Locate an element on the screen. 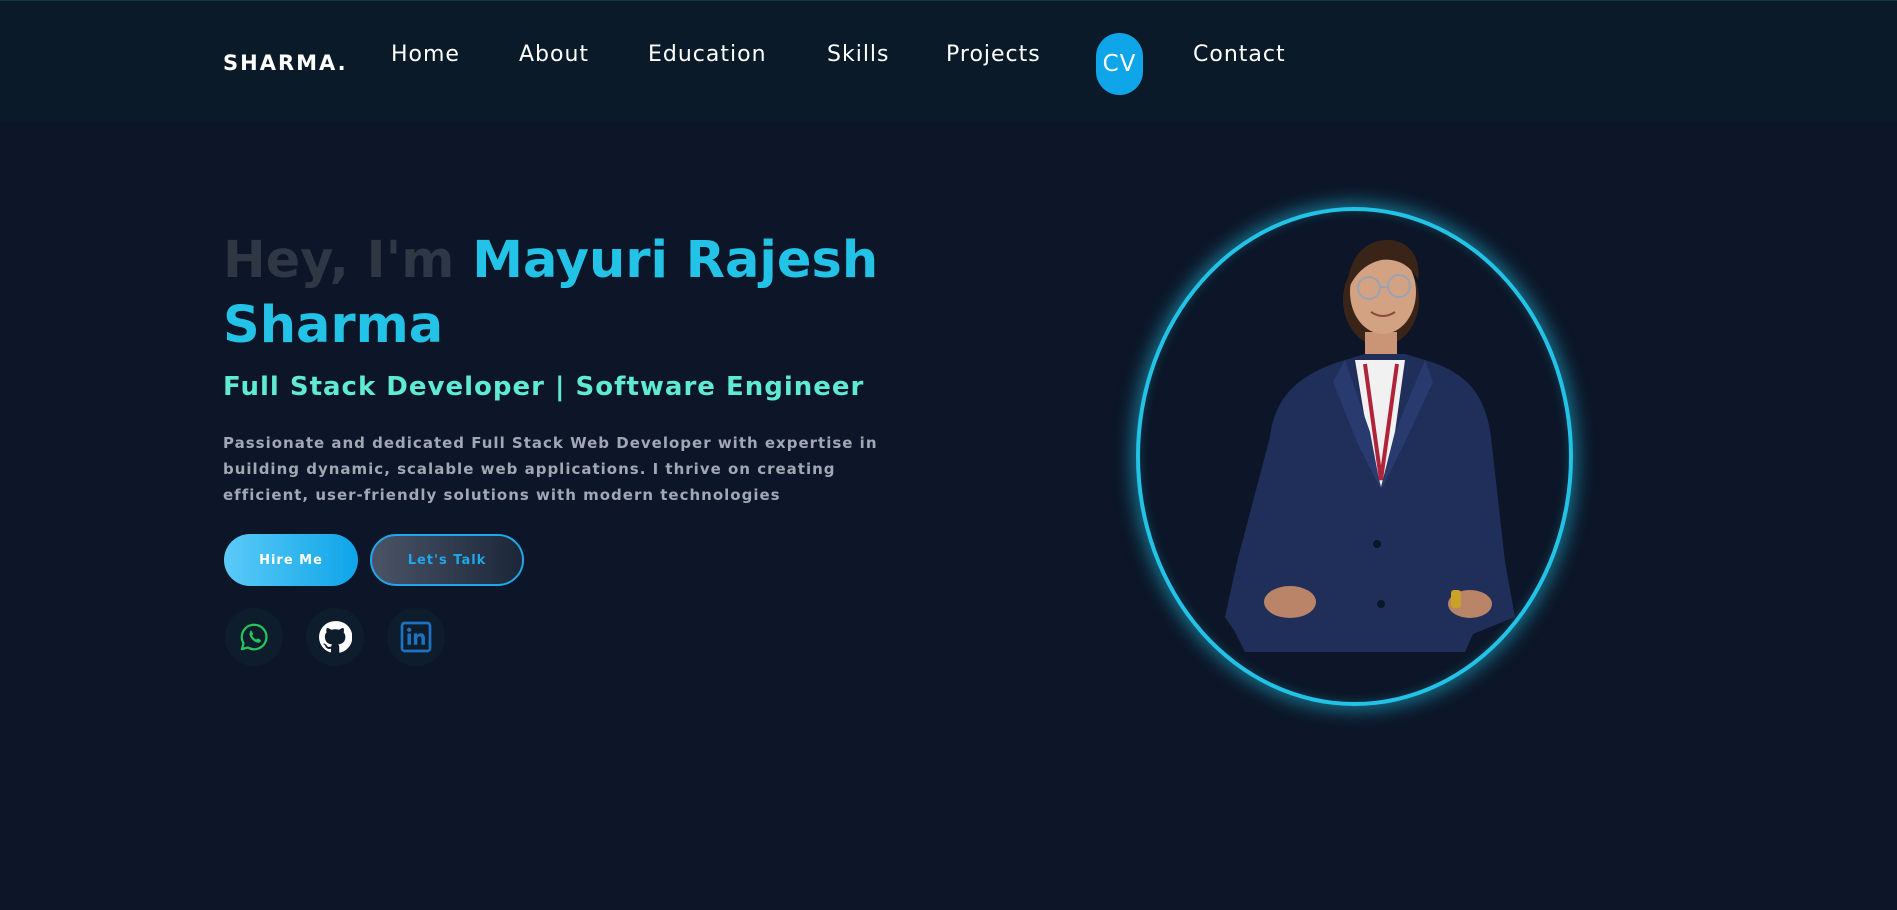 Image resolution: width=1897 pixels, height=910 pixels. hero-name-line1: Mayuri Rajesh is located at coordinates (675, 260).